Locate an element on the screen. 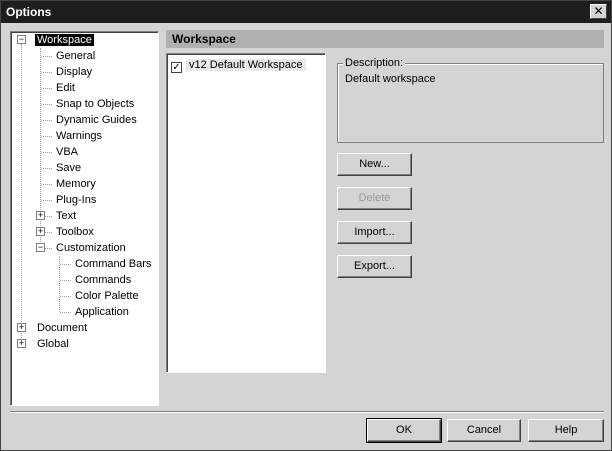 The width and height of the screenshot is (612, 451). tree-item-general: General is located at coordinates (75, 56).